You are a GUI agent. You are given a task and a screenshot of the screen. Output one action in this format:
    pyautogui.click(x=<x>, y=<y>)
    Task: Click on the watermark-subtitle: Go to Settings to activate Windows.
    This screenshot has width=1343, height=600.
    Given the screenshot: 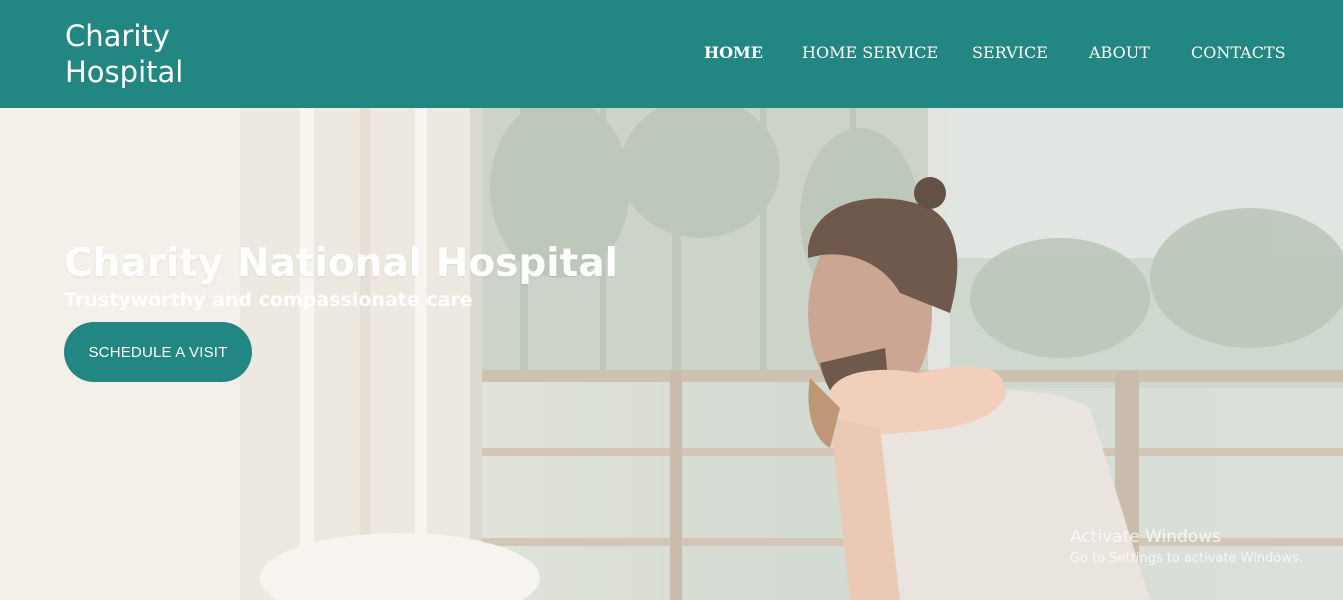 What is the action you would take?
    pyautogui.click(x=1186, y=558)
    